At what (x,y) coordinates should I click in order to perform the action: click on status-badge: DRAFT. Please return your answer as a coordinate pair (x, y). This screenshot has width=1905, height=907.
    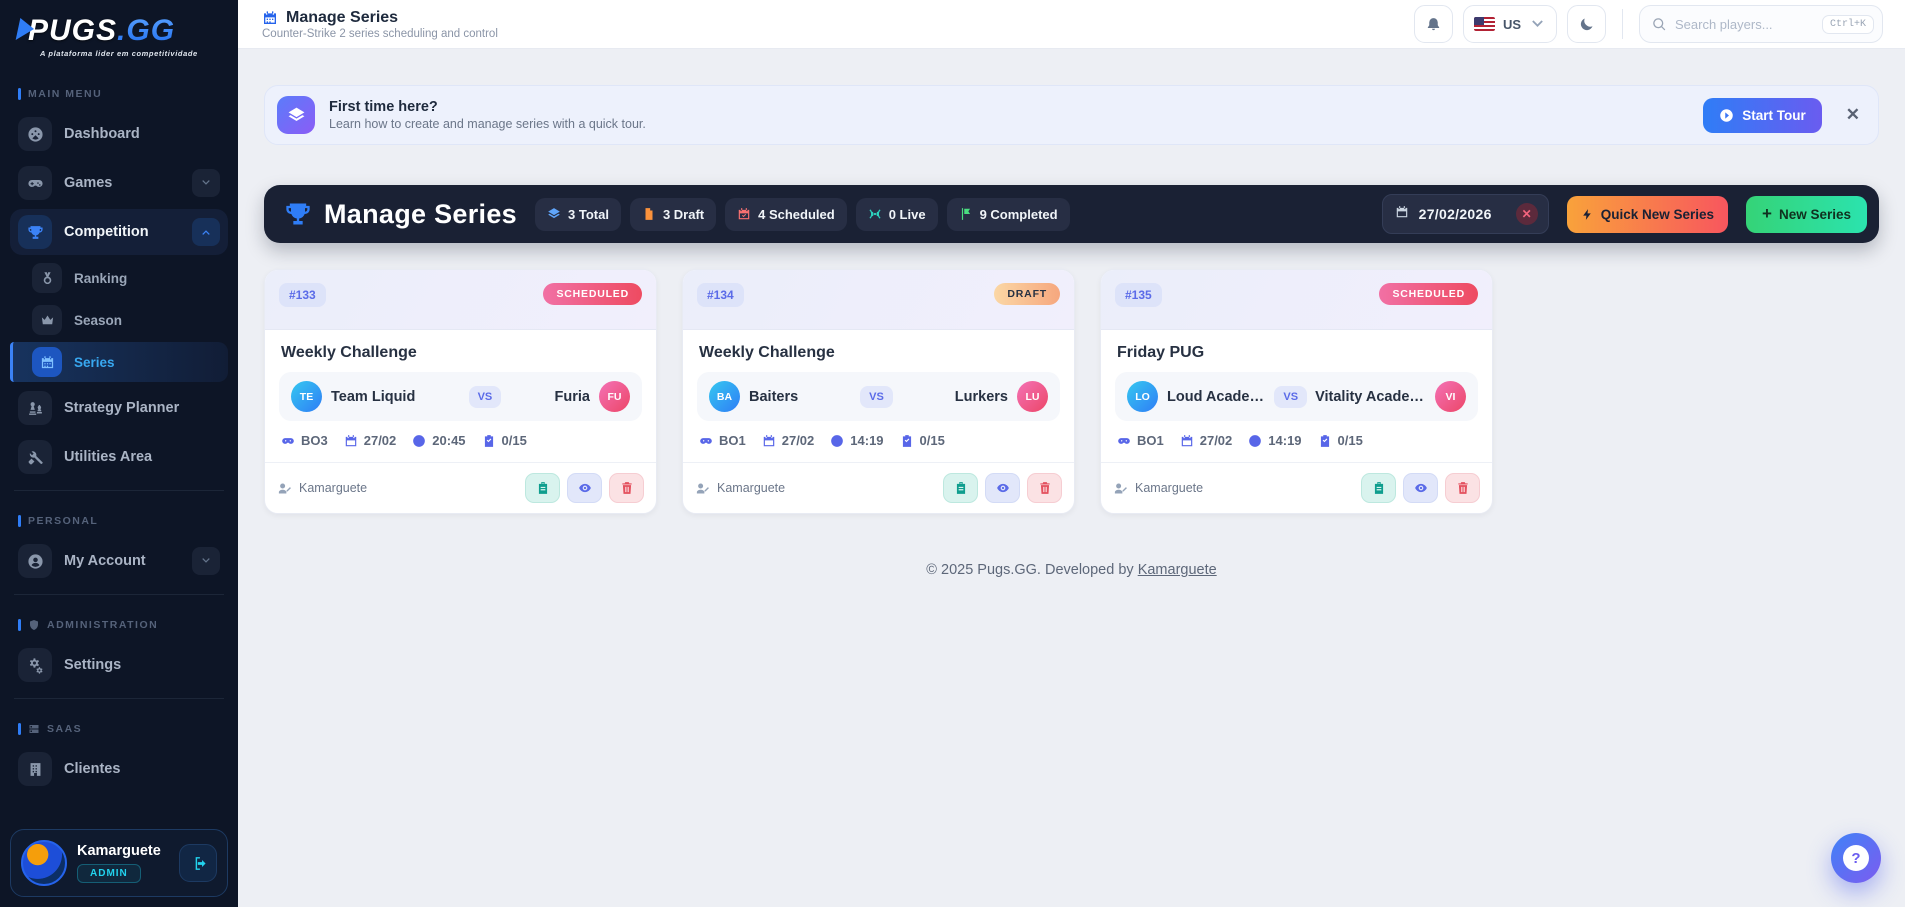
    Looking at the image, I should click on (1027, 294).